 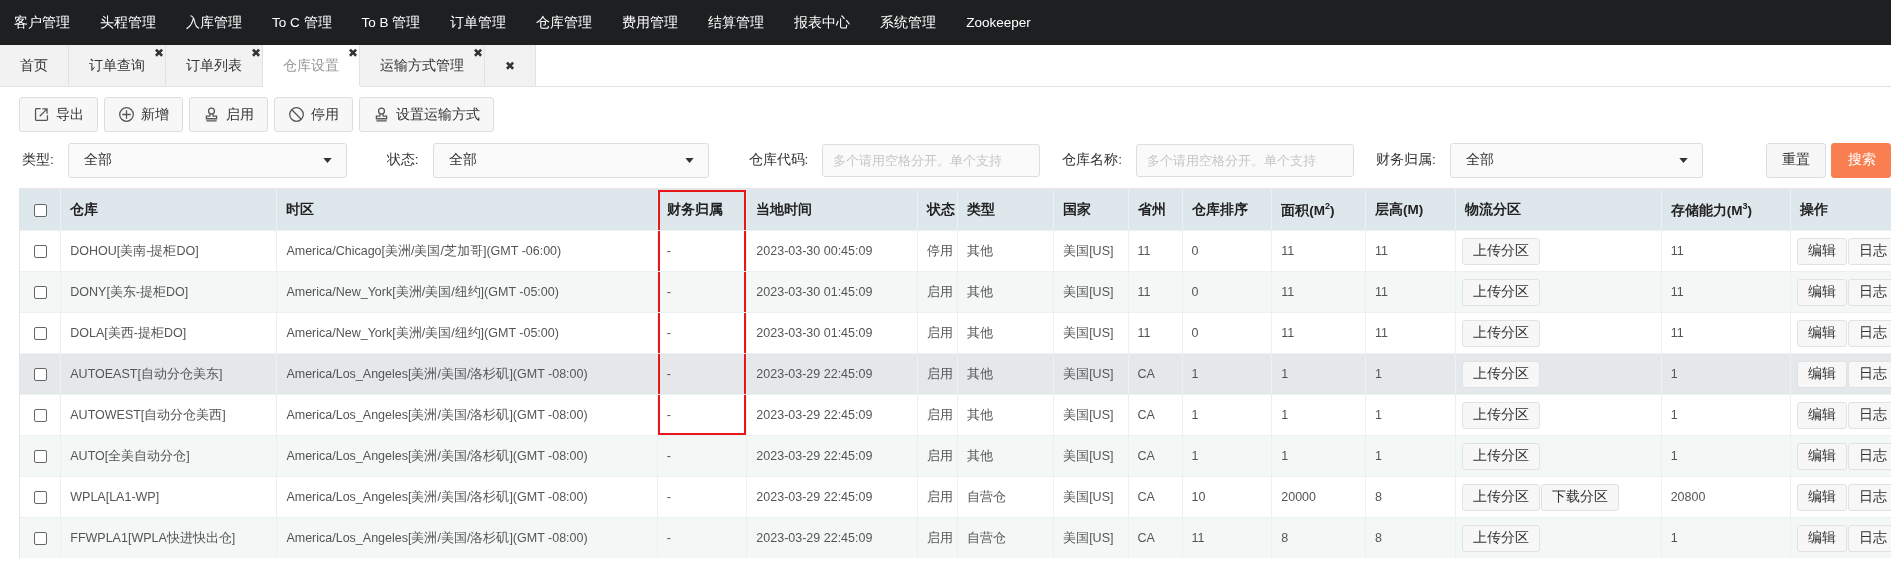 I want to click on table-cell: 自营仓, so click(x=1005, y=497).